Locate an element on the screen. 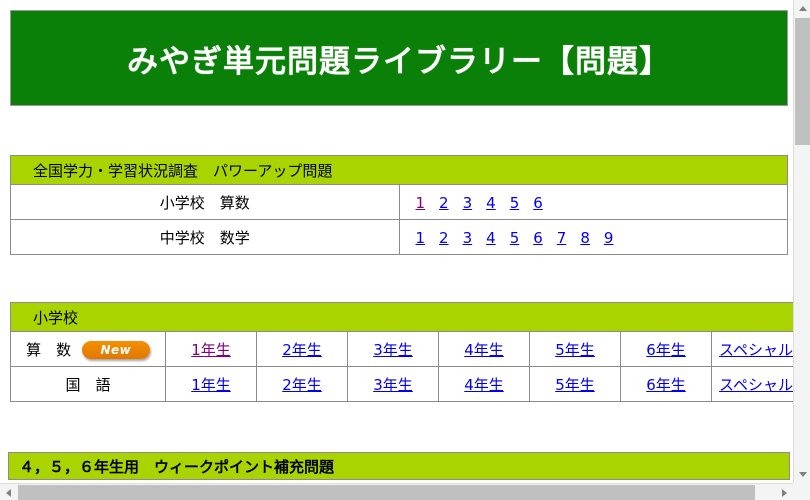 The image size is (810, 500). table-row: 国 語 1年生 2年生 3年生 4年生 5年生 6年生 スペシャル is located at coordinates (401, 384).